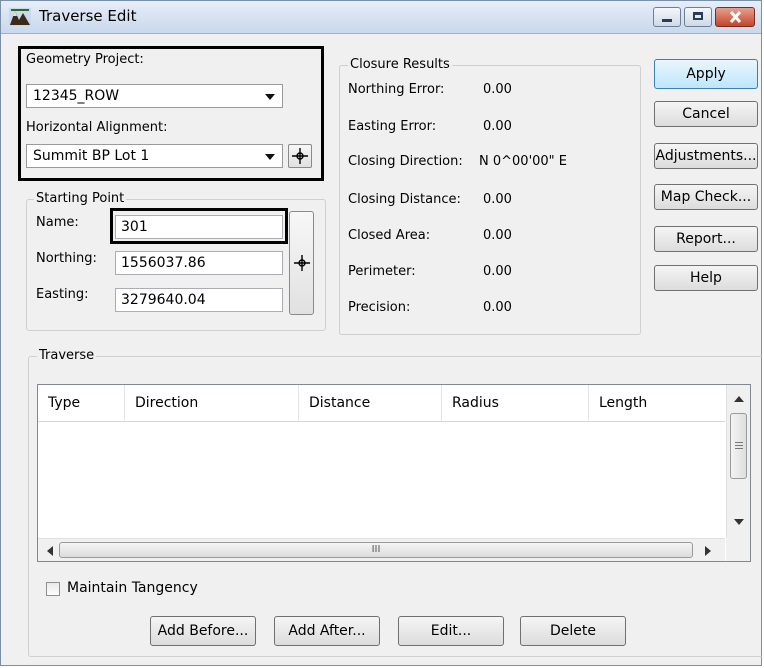  What do you see at coordinates (523, 161) in the screenshot?
I see `closing-direction-value: N 0^00'00" E` at bounding box center [523, 161].